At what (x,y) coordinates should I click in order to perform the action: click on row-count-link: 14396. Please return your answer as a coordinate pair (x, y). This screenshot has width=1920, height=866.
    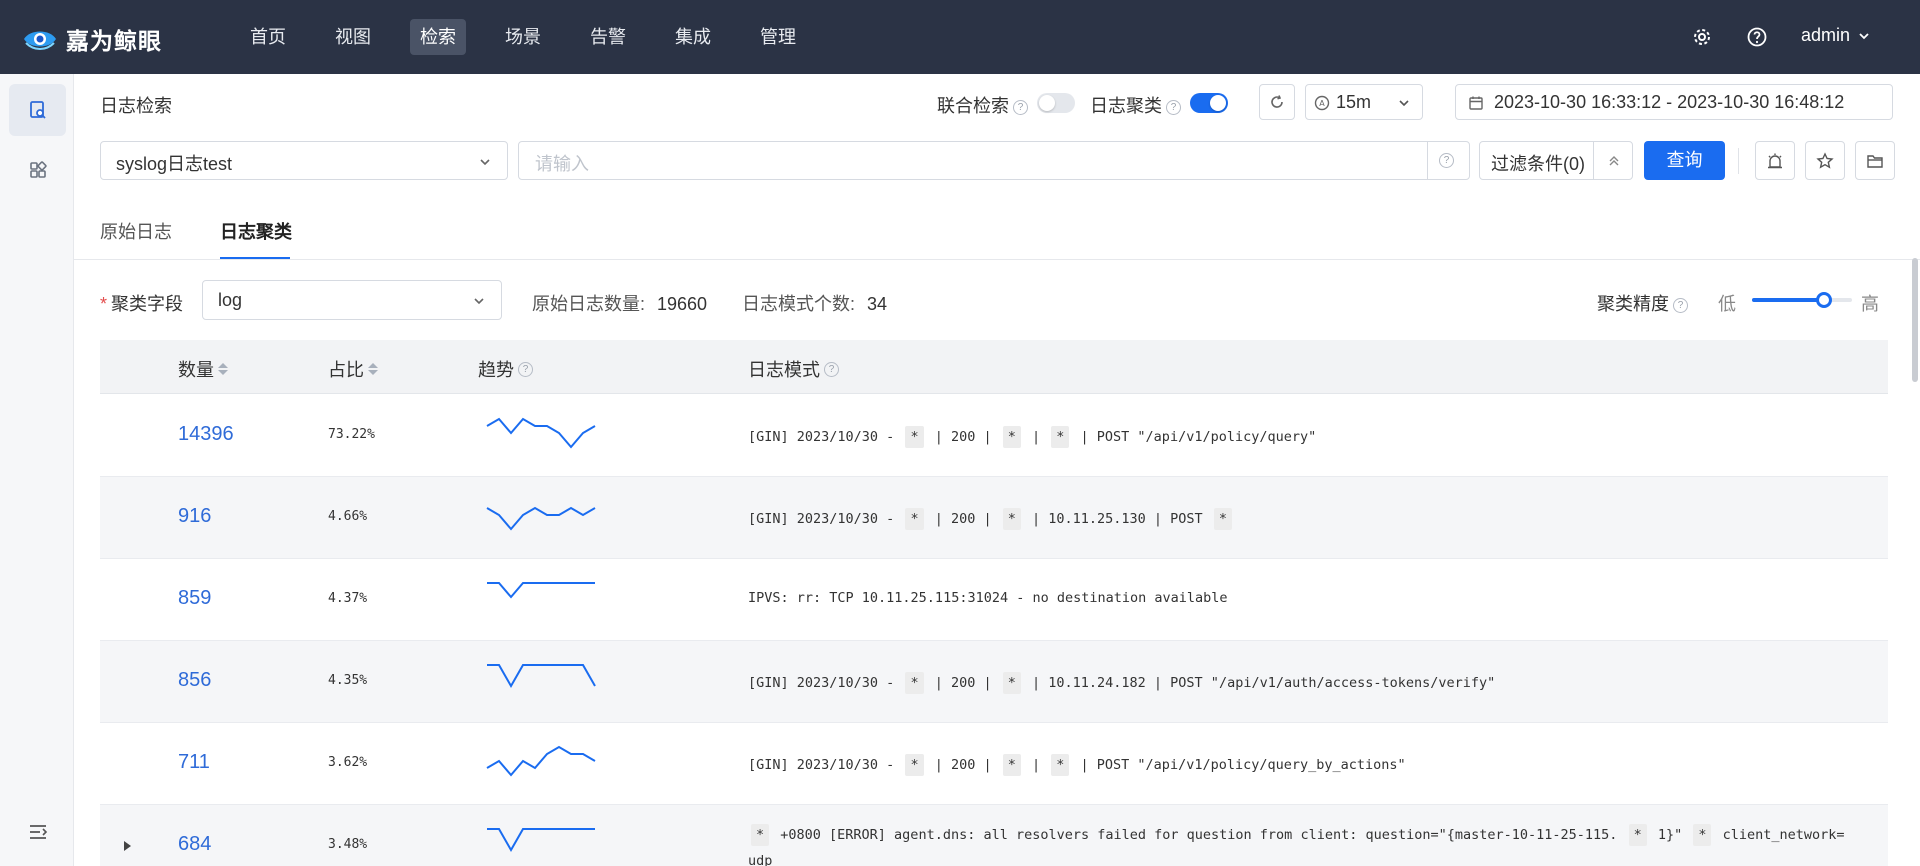
    Looking at the image, I should click on (206, 434).